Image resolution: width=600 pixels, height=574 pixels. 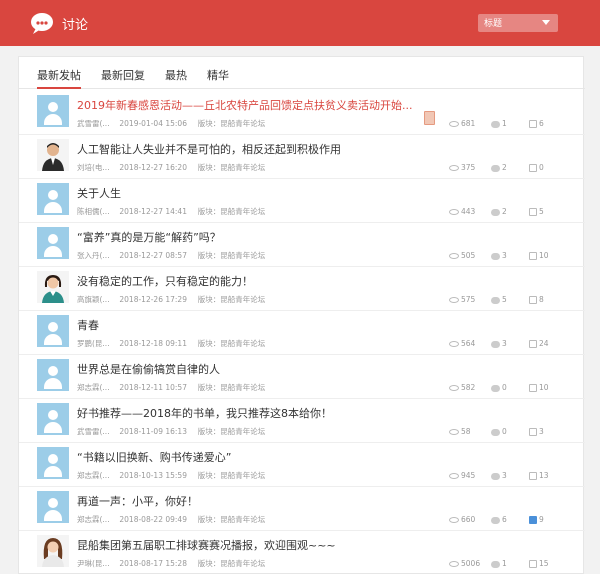 I want to click on page-title: 讨论, so click(x=75, y=25).